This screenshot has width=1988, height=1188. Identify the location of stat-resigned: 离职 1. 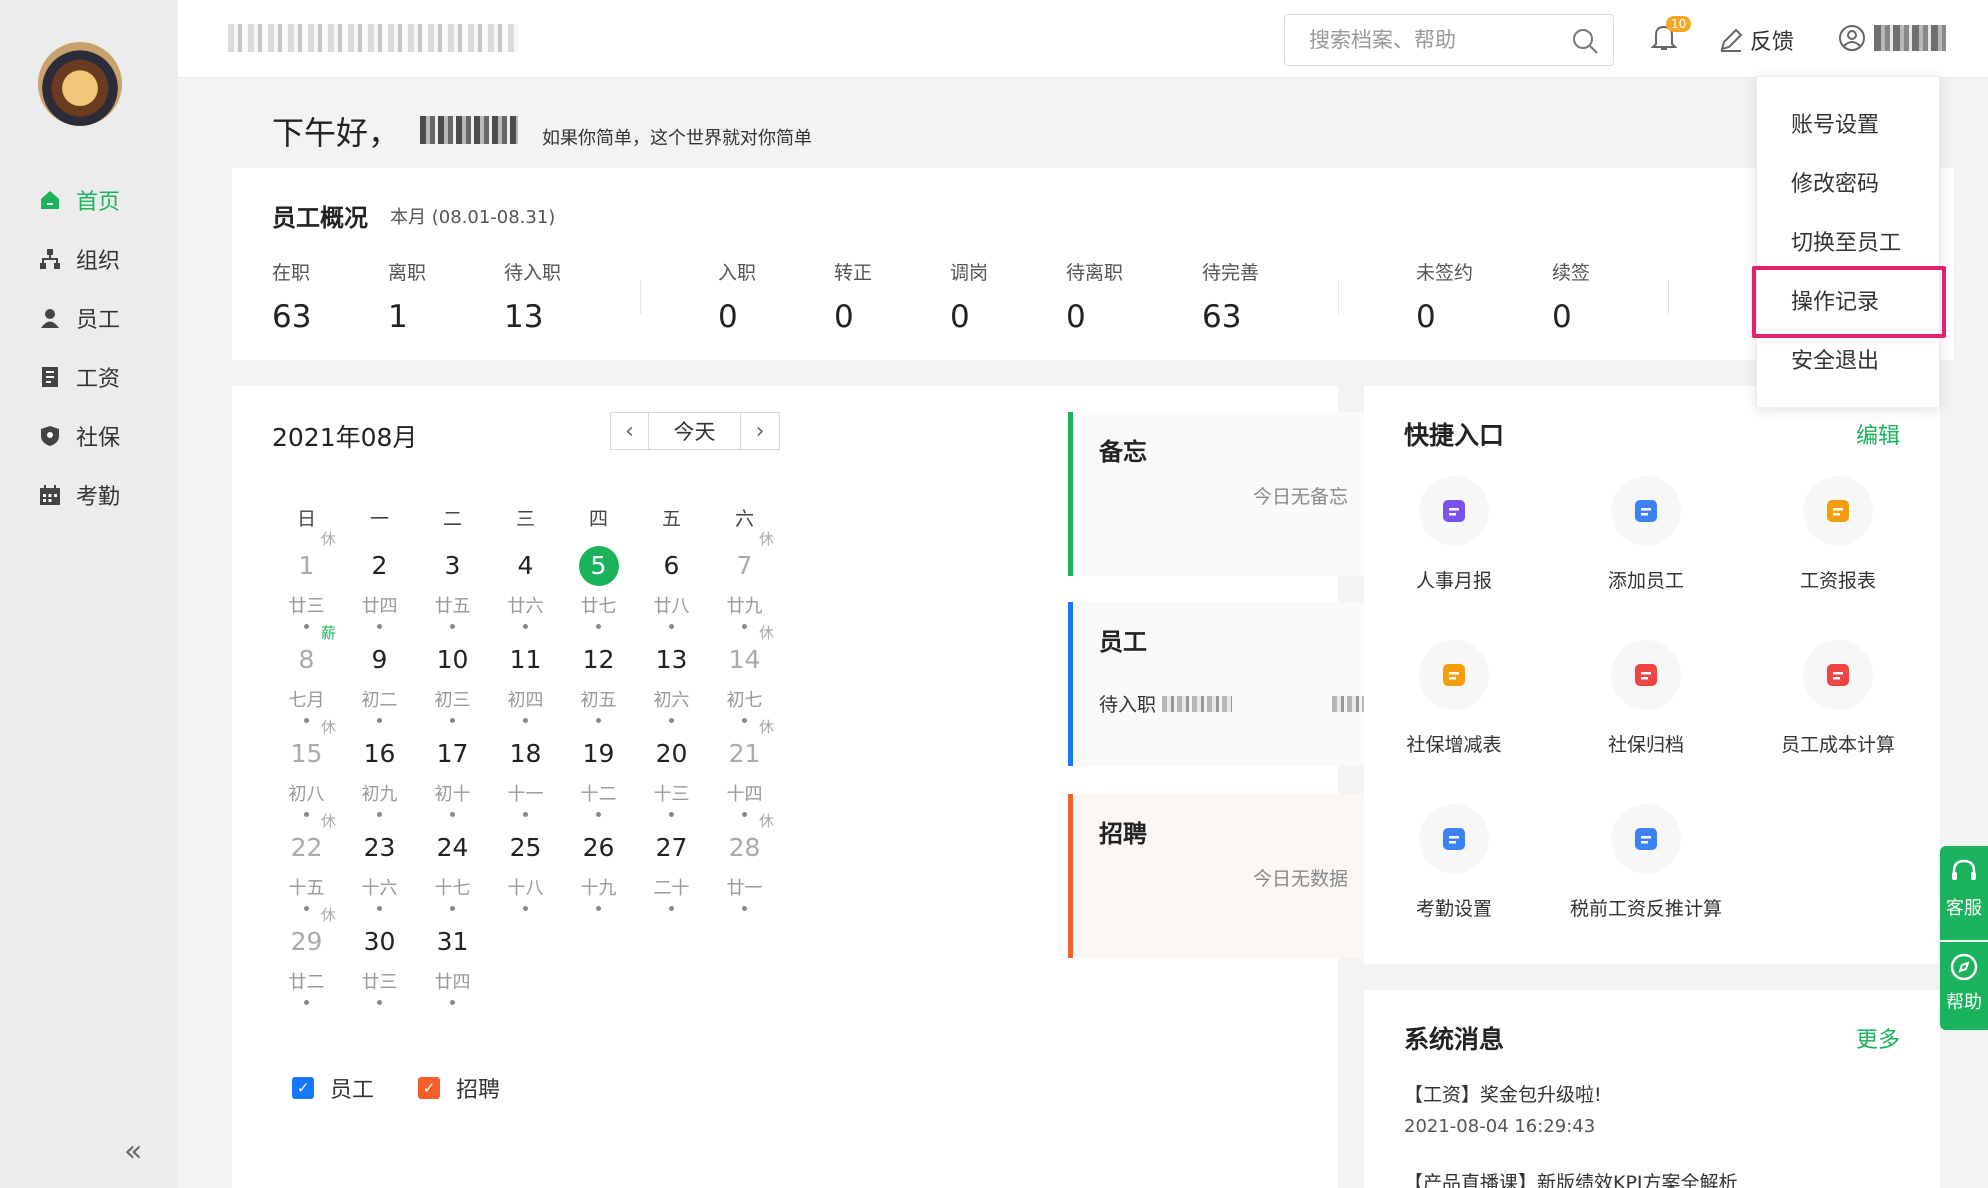
(407, 296).